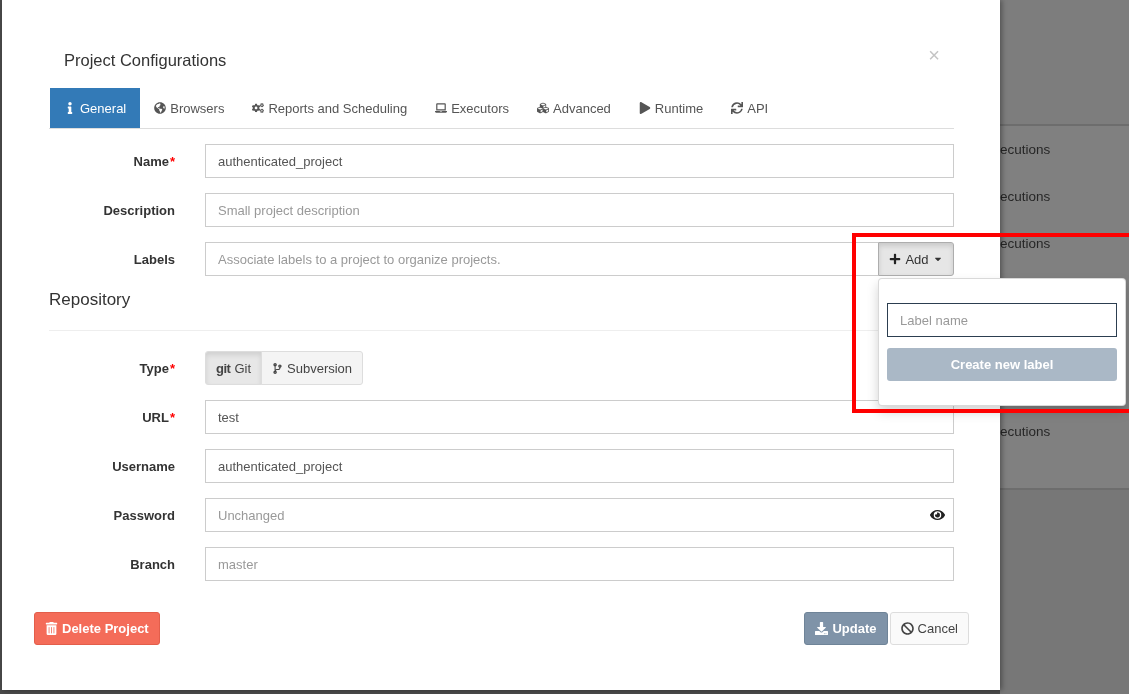  Describe the element at coordinates (937, 515) in the screenshot. I see `eye-icon` at that location.